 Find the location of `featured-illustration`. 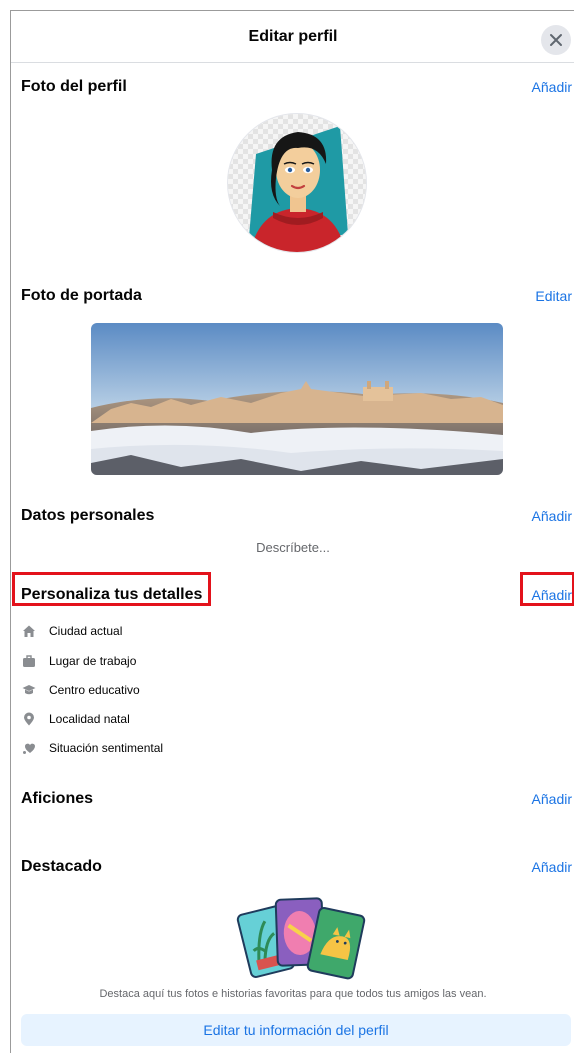

featured-illustration is located at coordinates (301, 938).